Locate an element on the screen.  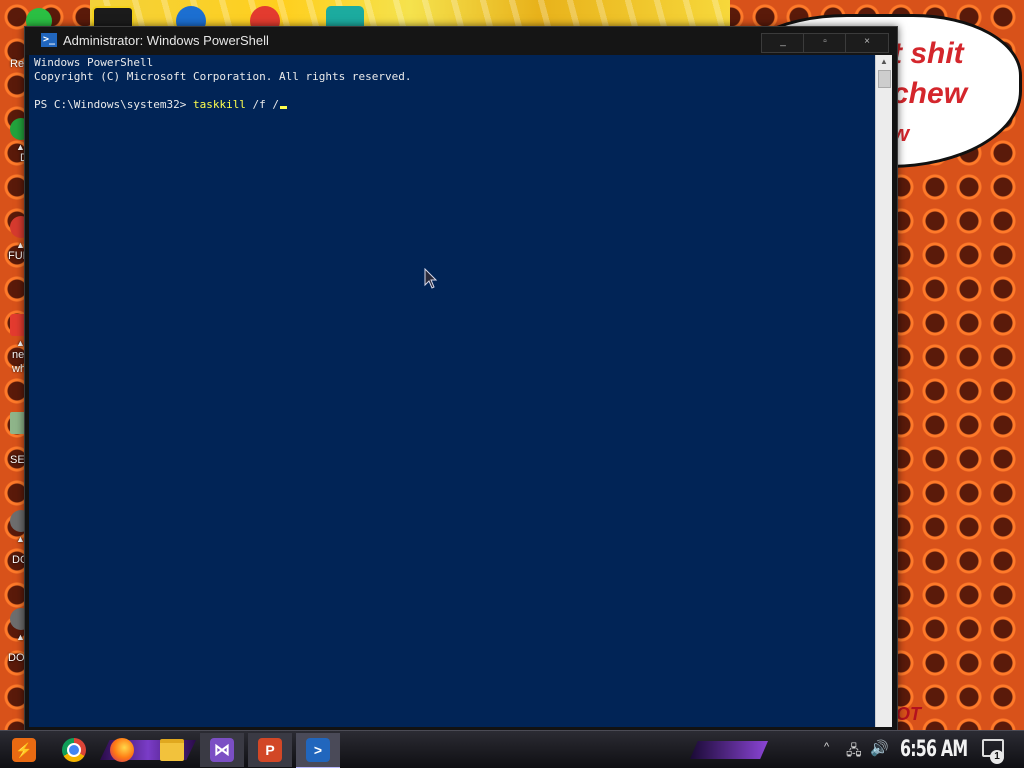
start-button: ⚡ is located at coordinates (24, 750).